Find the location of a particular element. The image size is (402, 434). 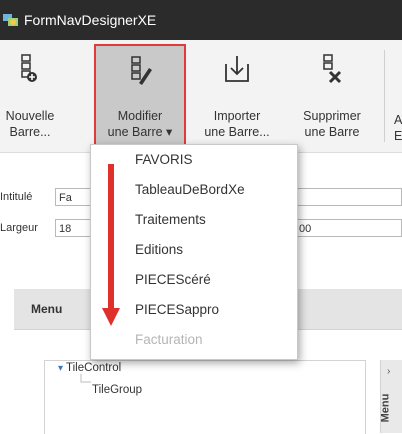

title-bar: FormNavDesignerXE is located at coordinates (201, 20).